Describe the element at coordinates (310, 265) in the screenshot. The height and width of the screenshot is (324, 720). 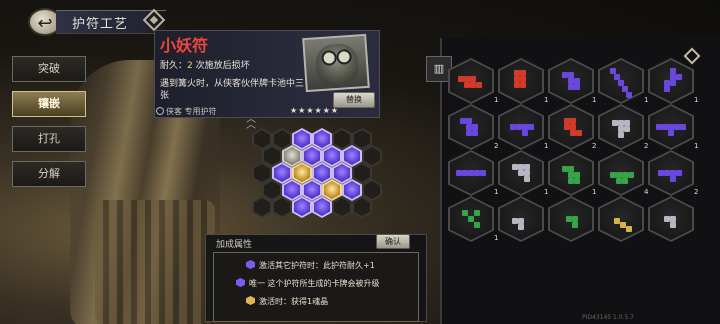
I see `bonus-row: 激活其它护符时：此护符耐久+1` at that location.